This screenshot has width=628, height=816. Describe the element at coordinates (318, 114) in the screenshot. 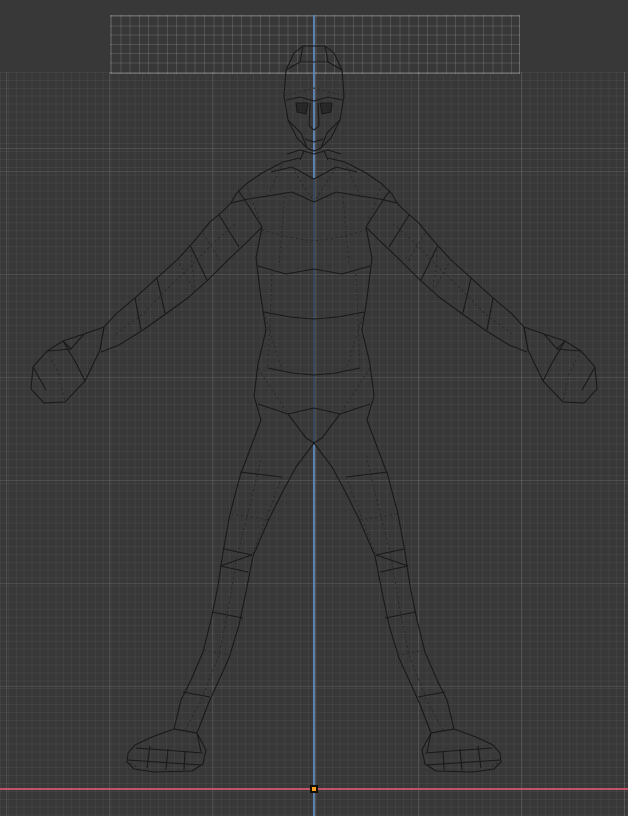

I see `mesh-edge-nose-right` at that location.